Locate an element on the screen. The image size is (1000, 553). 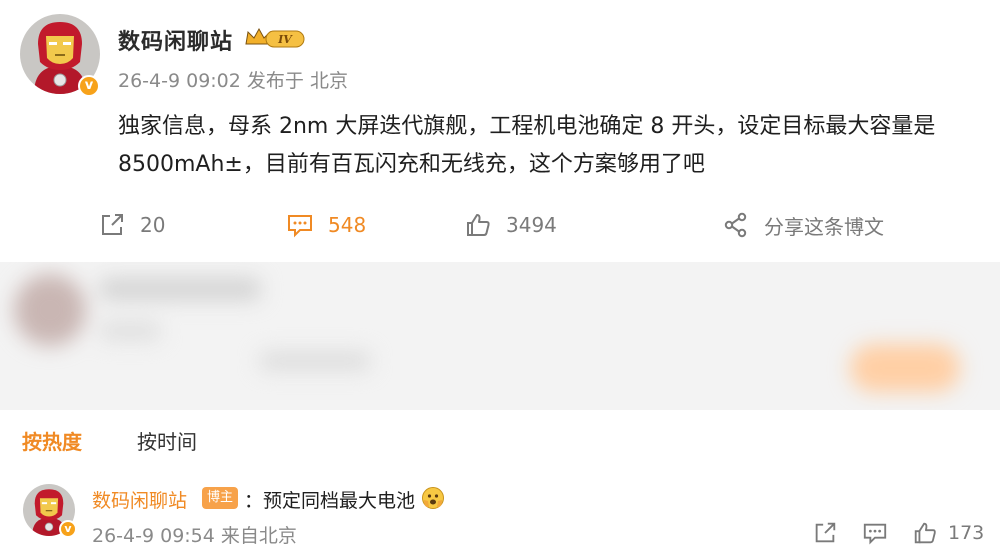
repost-count: 20 is located at coordinates (153, 225).